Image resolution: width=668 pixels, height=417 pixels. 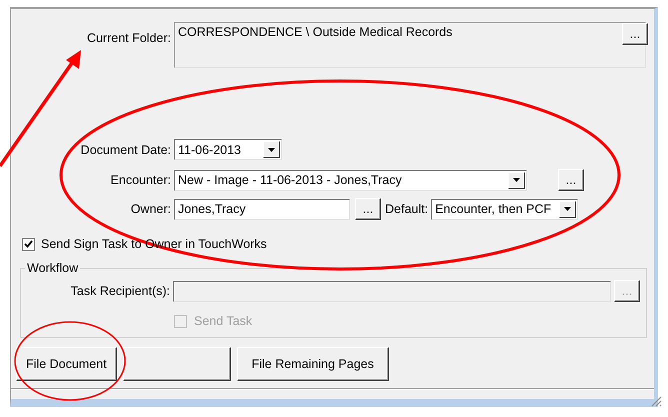 I want to click on encounter-dropdown: New - Image - 11-06-2013 - Jones,Tracy, so click(x=350, y=180).